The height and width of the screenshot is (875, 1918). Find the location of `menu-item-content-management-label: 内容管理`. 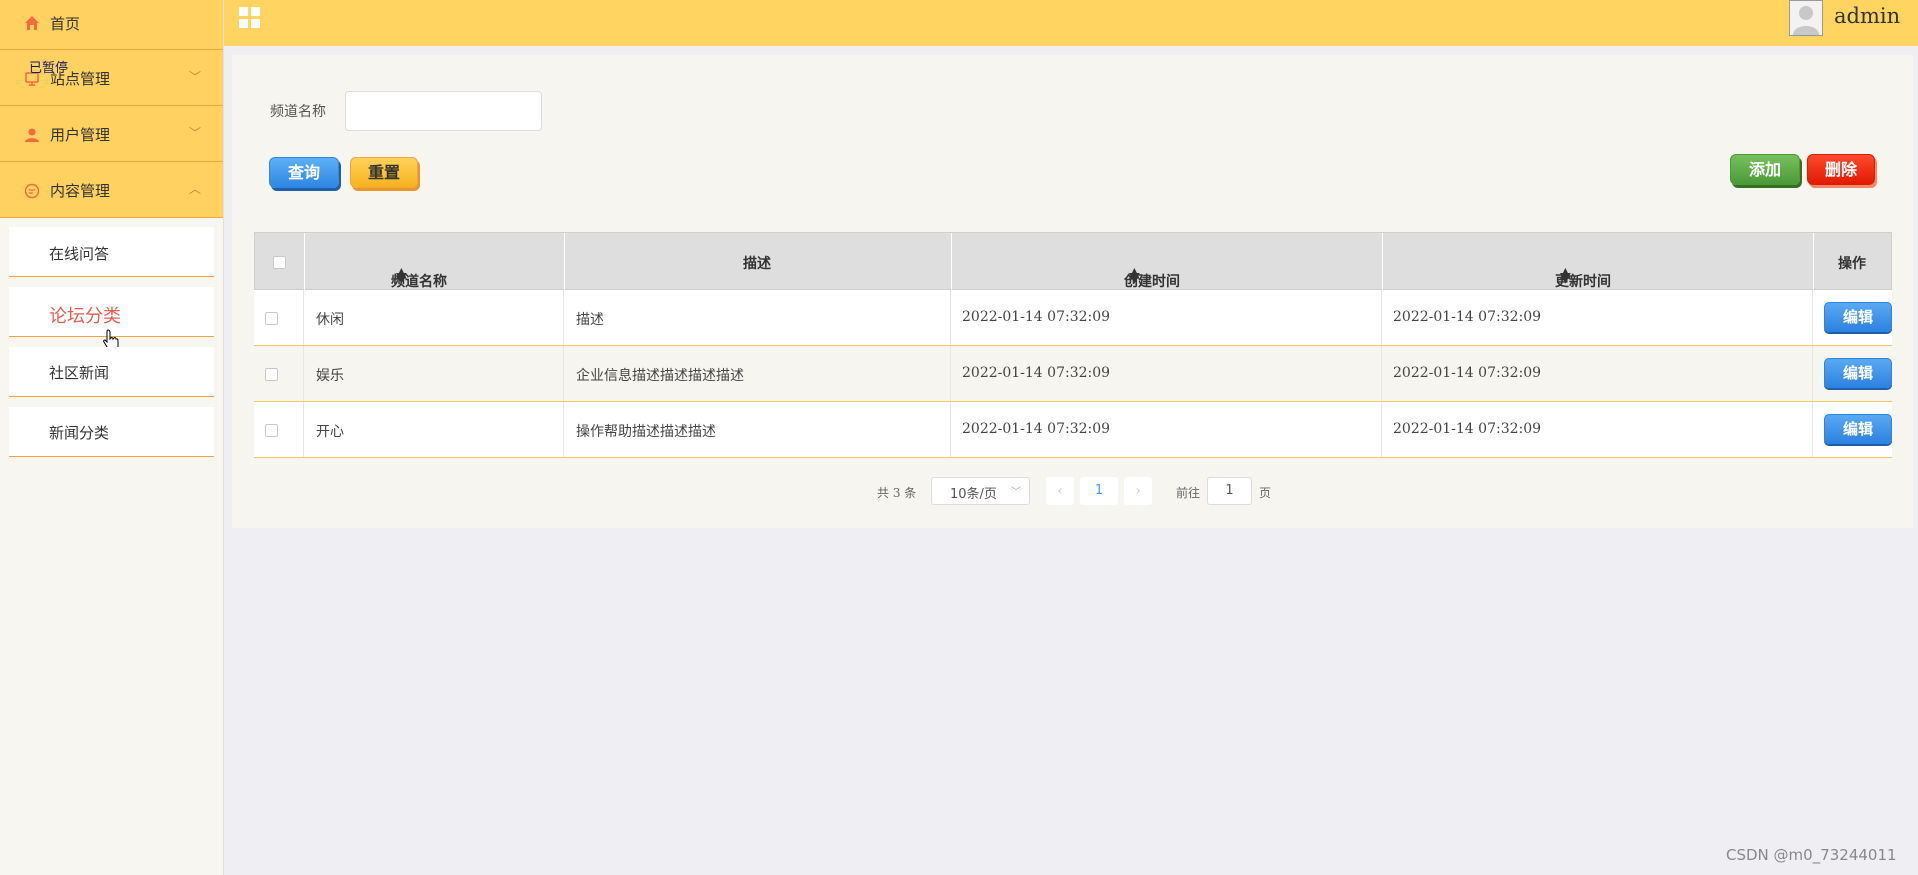

menu-item-content-management-label: 内容管理 is located at coordinates (80, 191).